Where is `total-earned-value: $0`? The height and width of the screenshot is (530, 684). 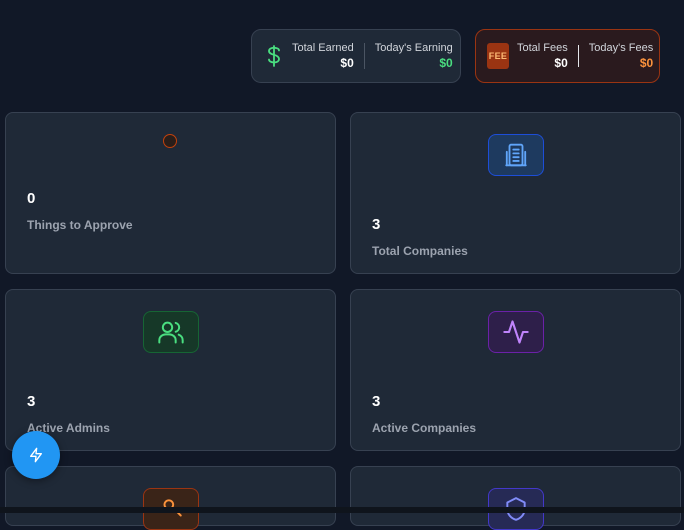
total-earned-value: $0 is located at coordinates (347, 63).